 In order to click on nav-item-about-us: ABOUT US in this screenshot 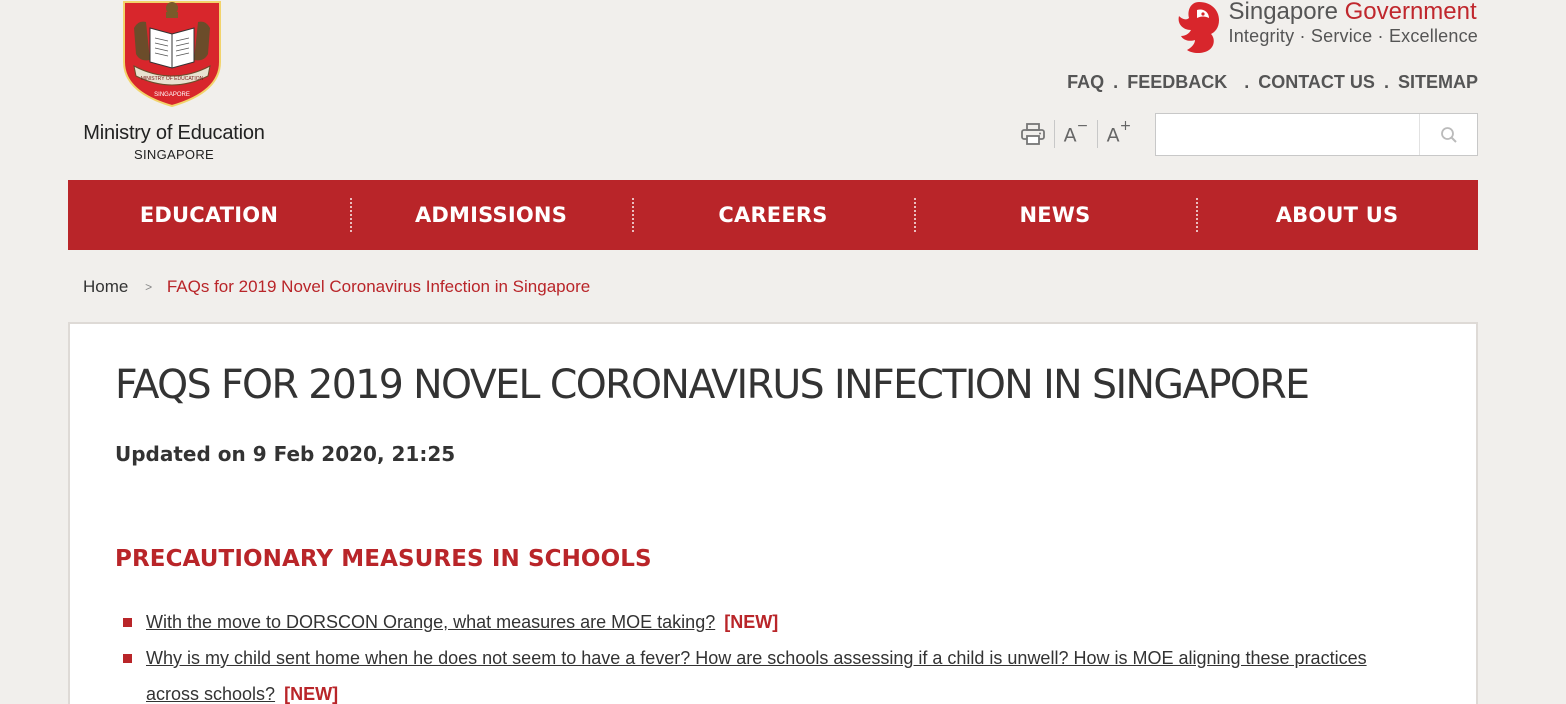, I will do `click(1337, 215)`.